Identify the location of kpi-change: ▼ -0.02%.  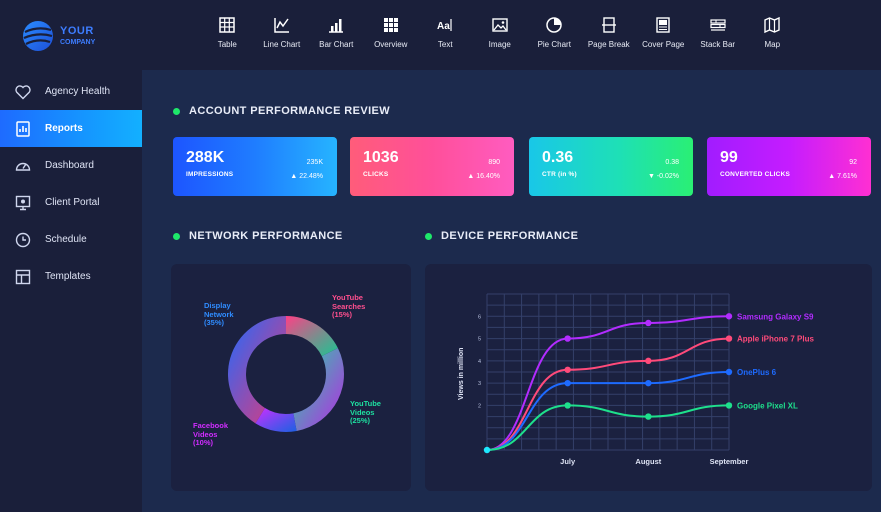
(663, 176).